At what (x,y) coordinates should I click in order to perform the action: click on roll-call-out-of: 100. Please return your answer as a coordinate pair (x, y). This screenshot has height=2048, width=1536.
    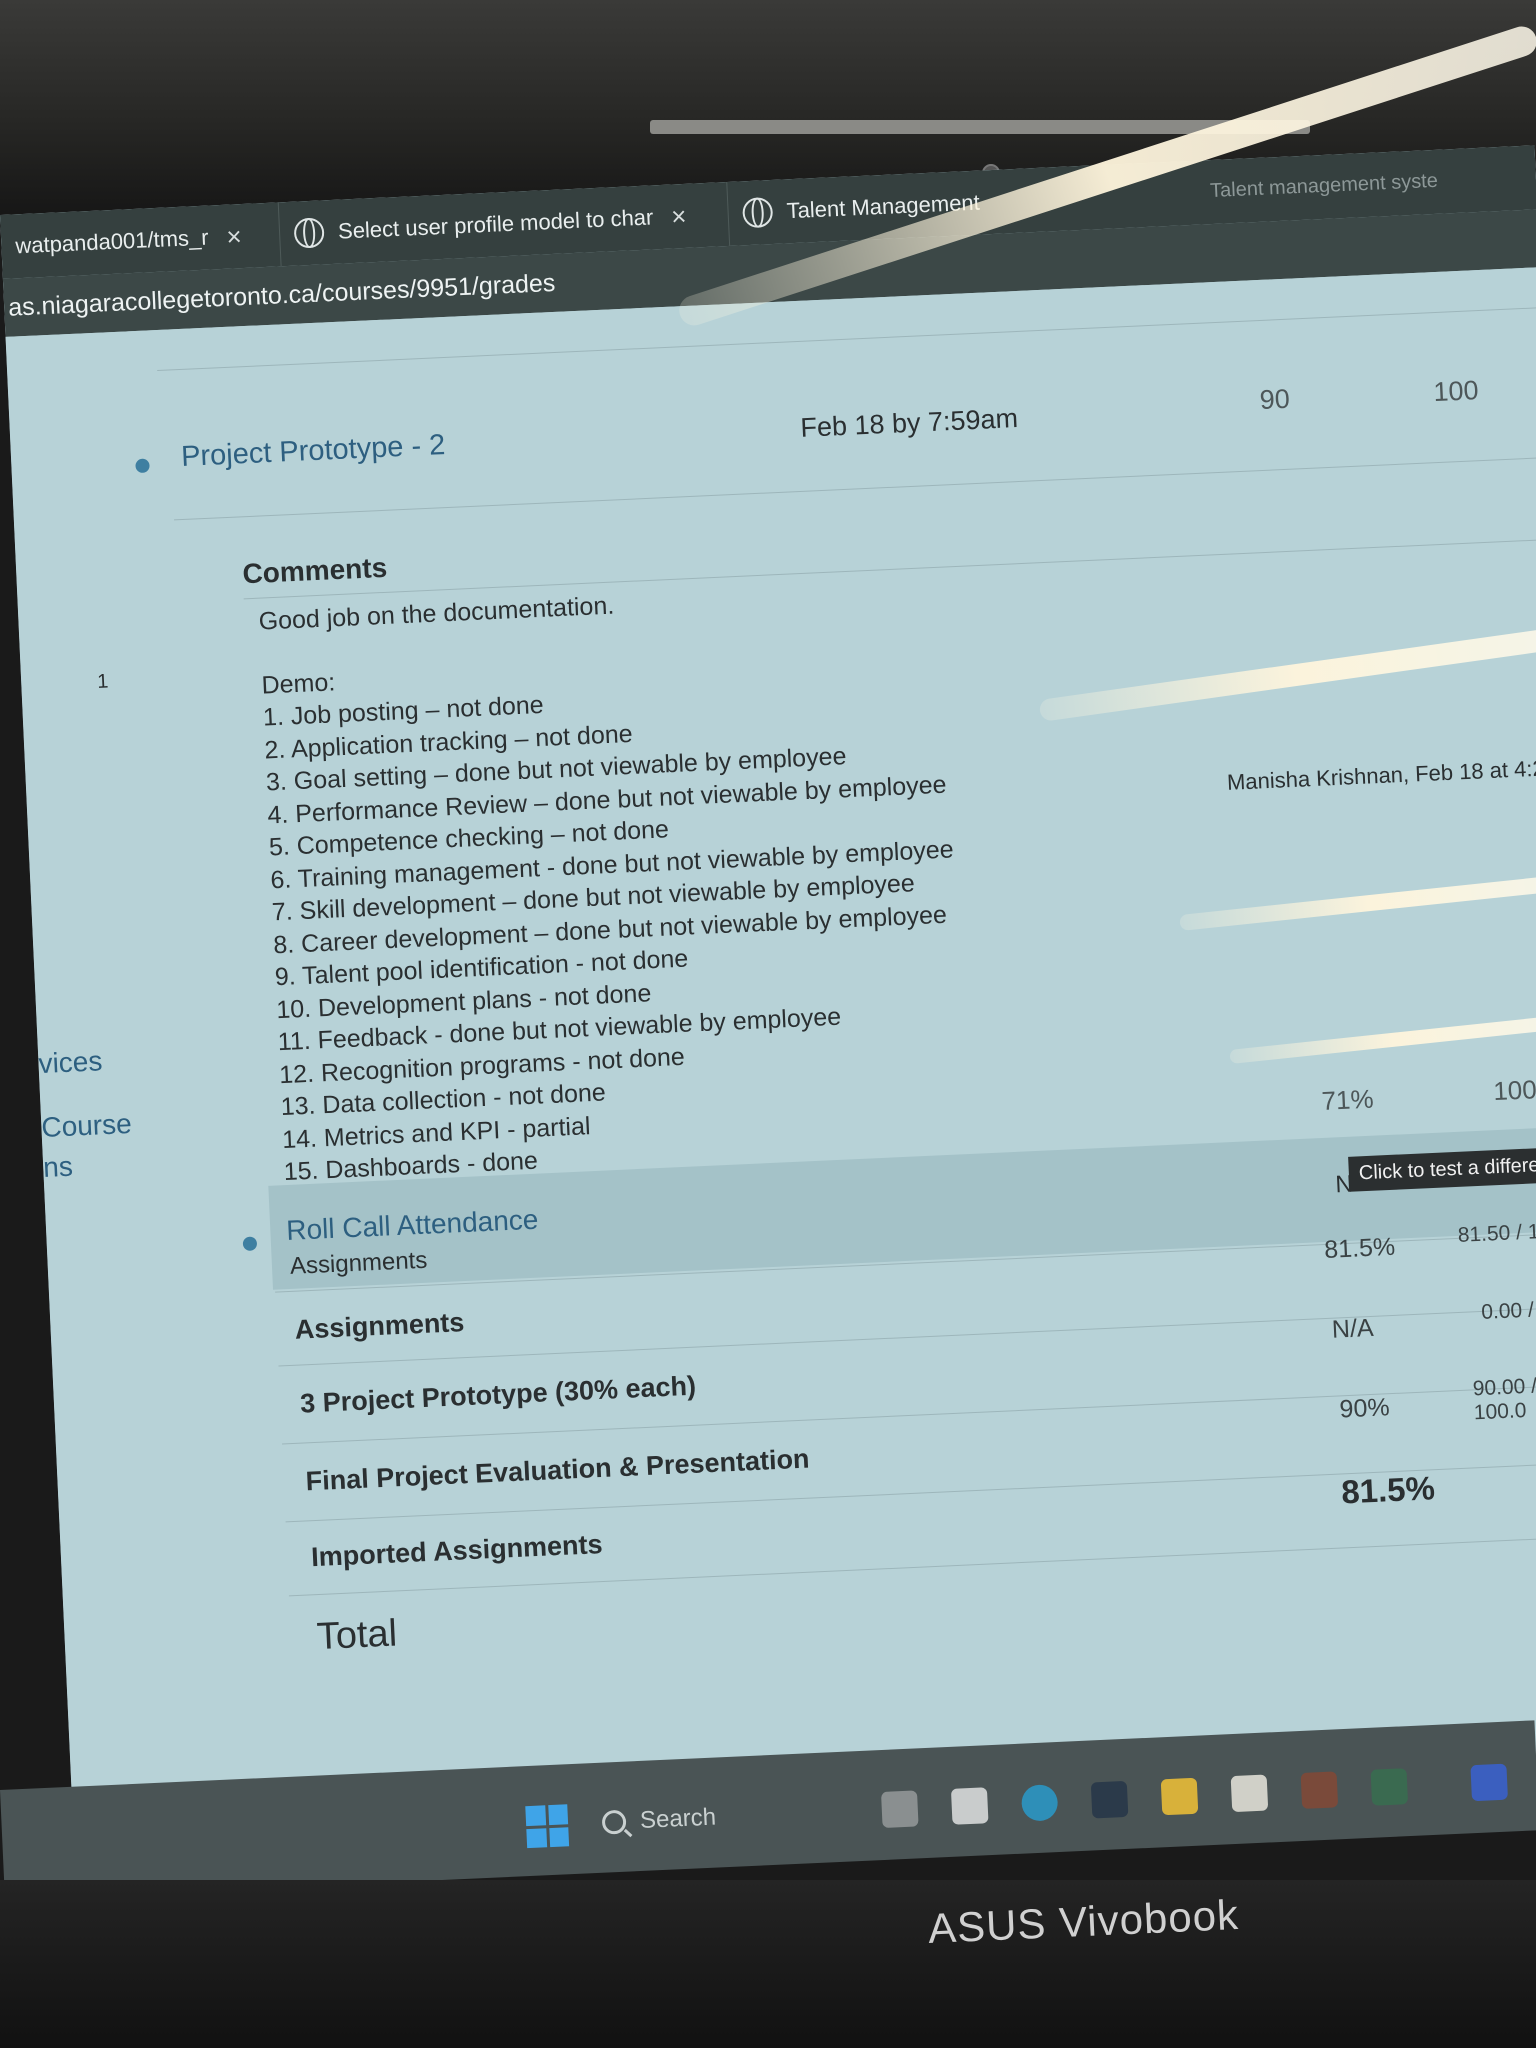
    Looking at the image, I should click on (1514, 1090).